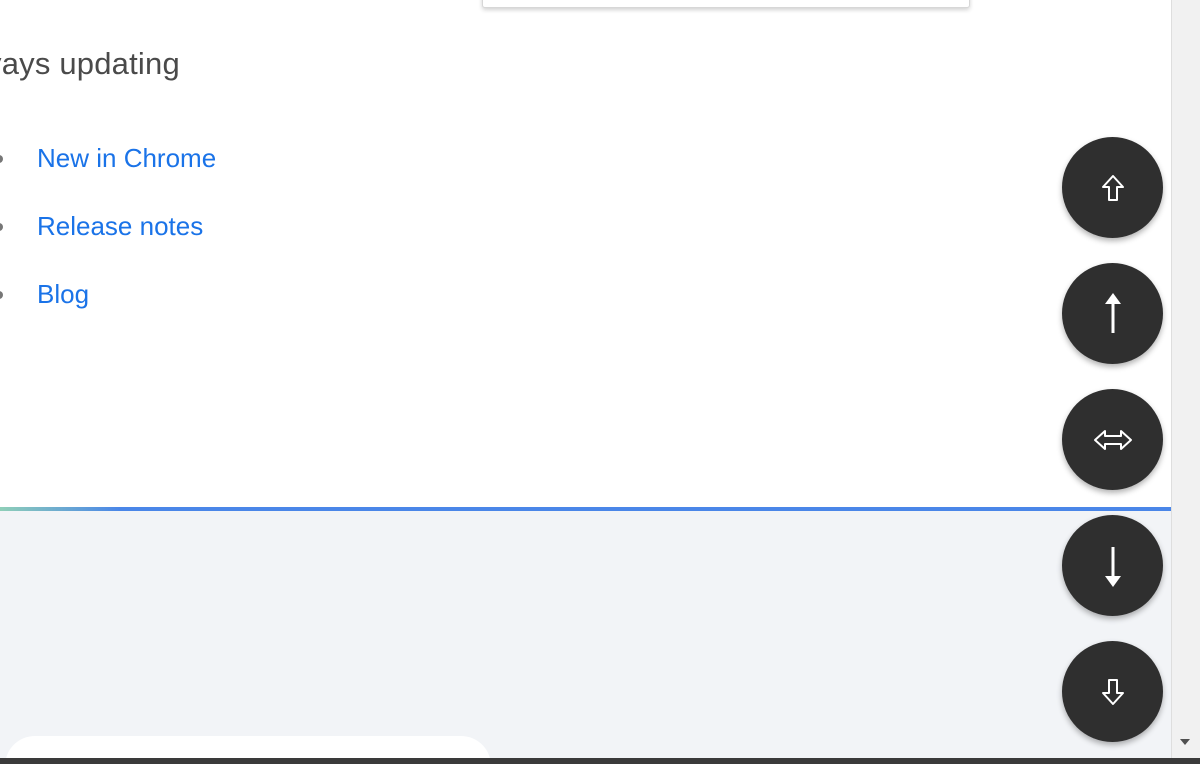 This screenshot has width=1200, height=764. Describe the element at coordinates (126, 158) in the screenshot. I see `new-in-chrome-link: New in Chrome` at that location.